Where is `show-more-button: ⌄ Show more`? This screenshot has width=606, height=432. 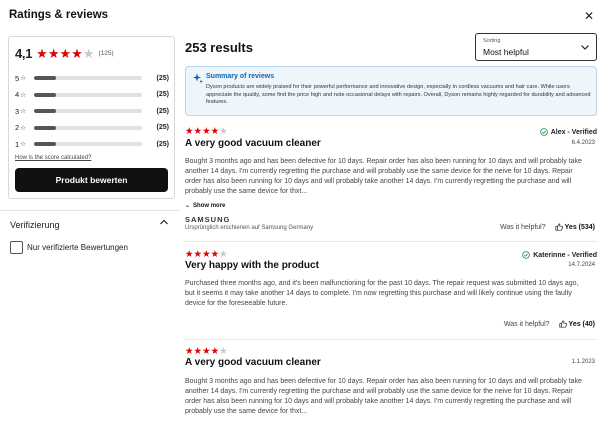
show-more-button: ⌄ Show more is located at coordinates (205, 206).